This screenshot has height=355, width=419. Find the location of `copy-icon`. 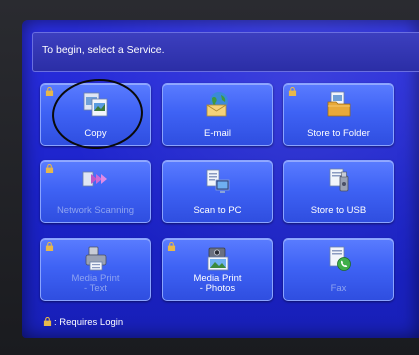

copy-icon is located at coordinates (95, 104).